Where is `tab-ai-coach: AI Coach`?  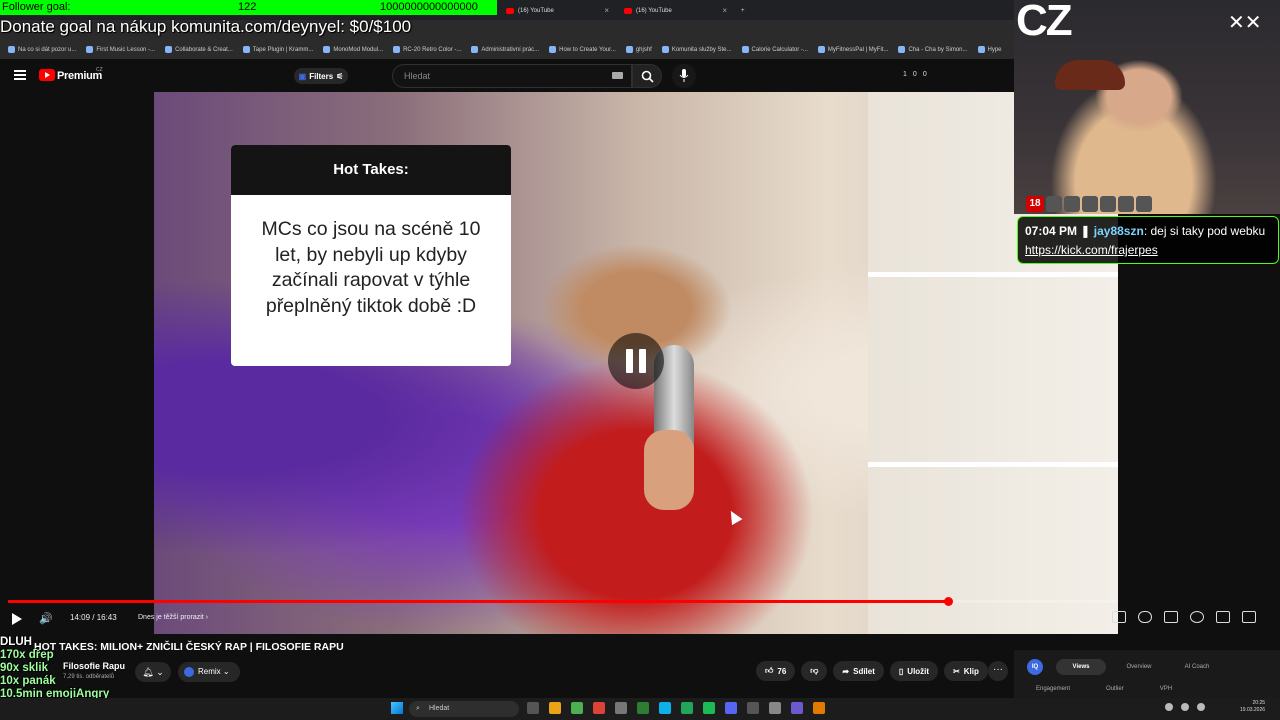 tab-ai-coach: AI Coach is located at coordinates (1197, 667).